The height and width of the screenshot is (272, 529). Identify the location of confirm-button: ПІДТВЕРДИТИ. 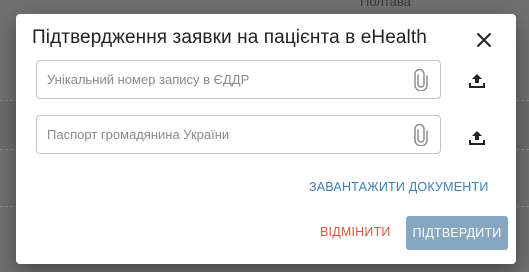
(457, 233).